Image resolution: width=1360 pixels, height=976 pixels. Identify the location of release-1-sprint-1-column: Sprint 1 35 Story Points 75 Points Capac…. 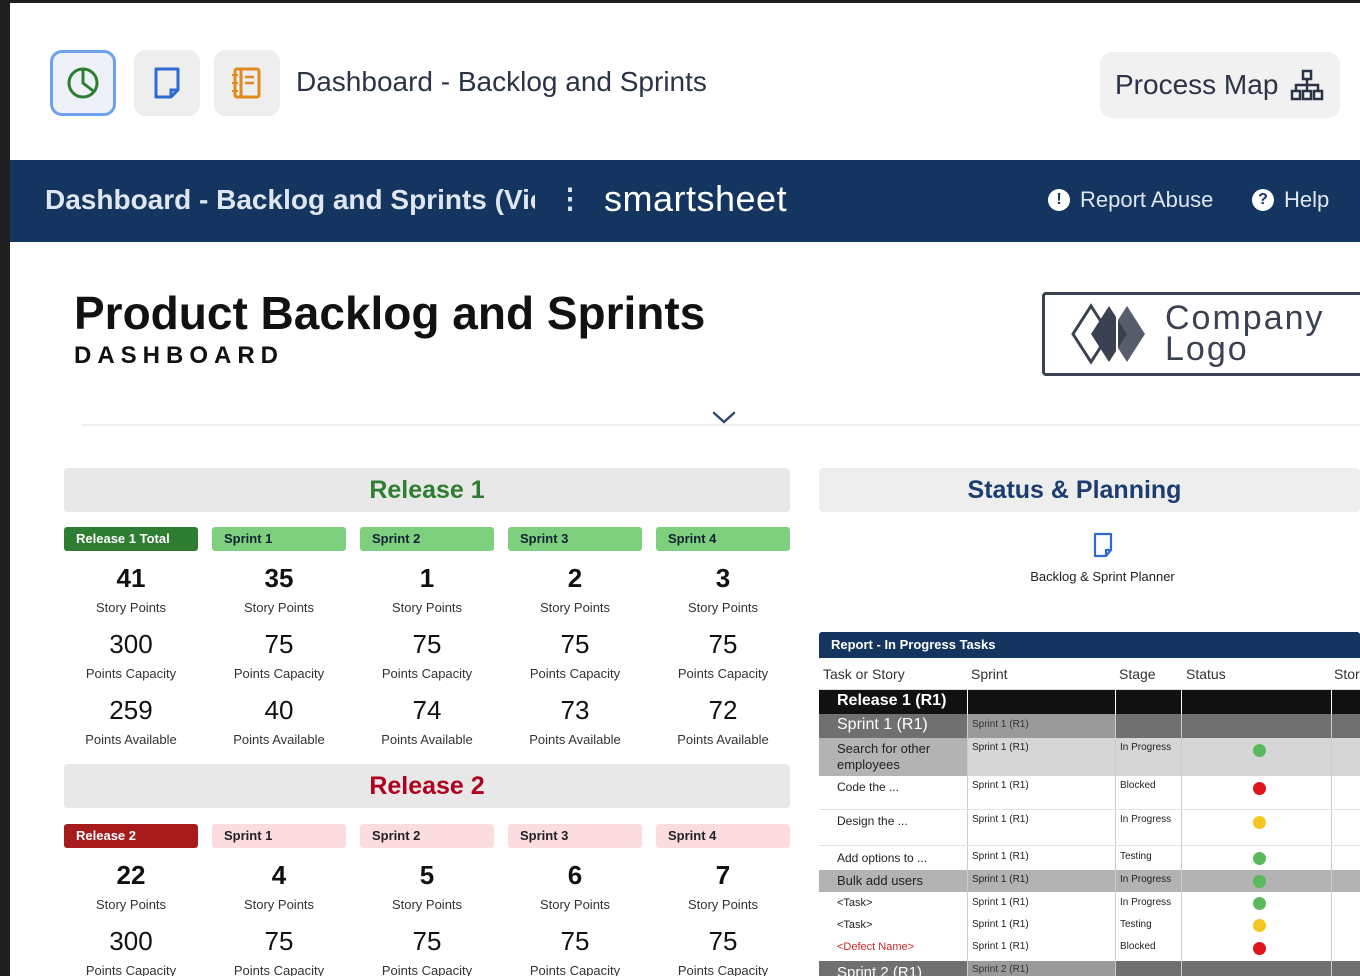
(279, 637).